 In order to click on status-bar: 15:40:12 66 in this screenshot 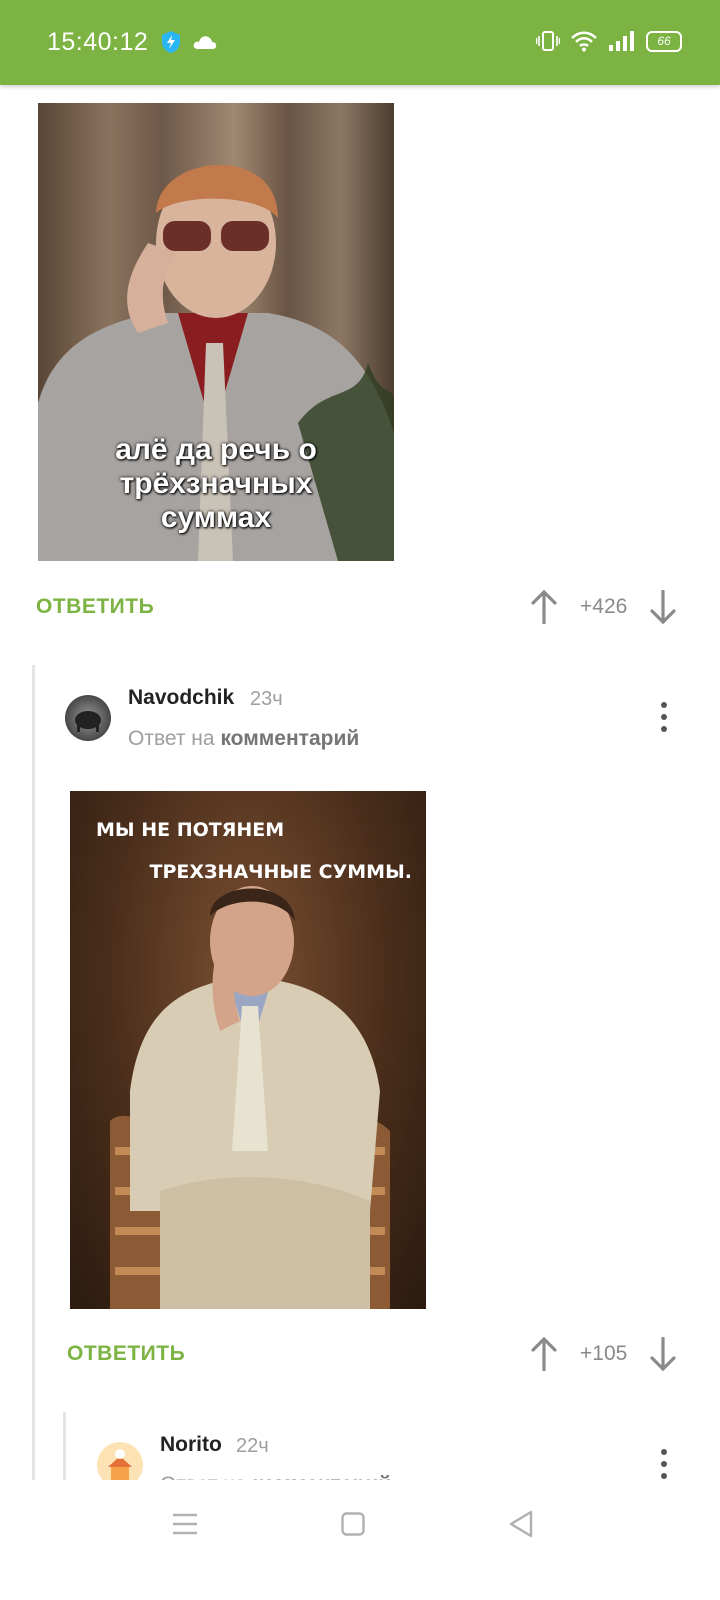, I will do `click(360, 42)`.